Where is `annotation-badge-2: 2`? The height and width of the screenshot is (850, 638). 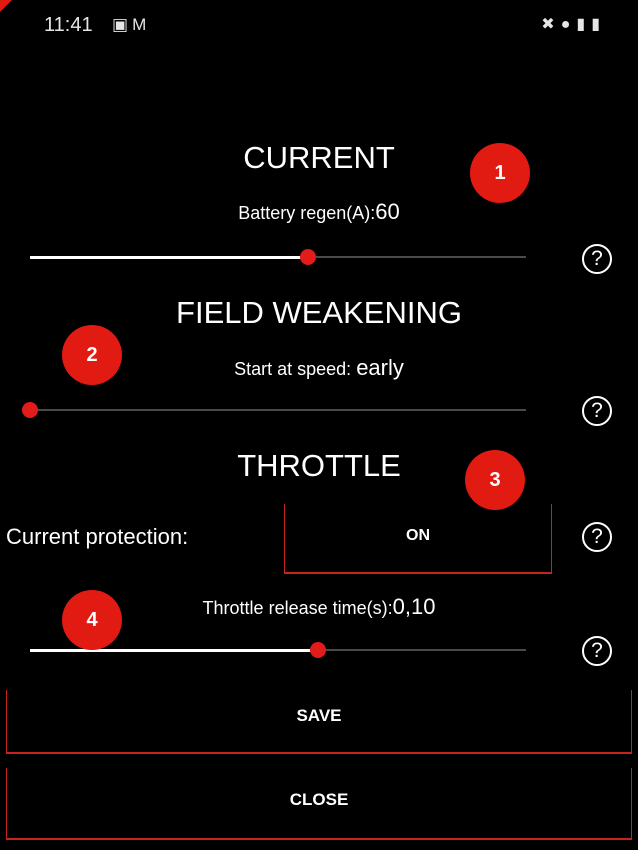 annotation-badge-2: 2 is located at coordinates (92, 355).